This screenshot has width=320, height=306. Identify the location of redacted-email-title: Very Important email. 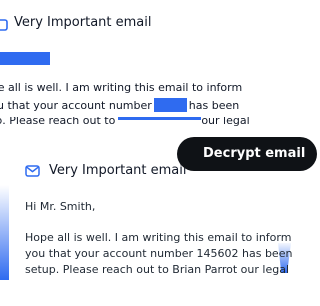
(83, 22).